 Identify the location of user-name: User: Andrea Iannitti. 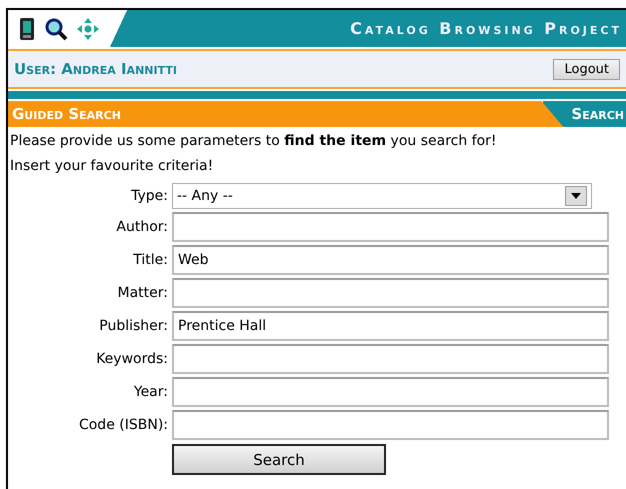
(95, 69).